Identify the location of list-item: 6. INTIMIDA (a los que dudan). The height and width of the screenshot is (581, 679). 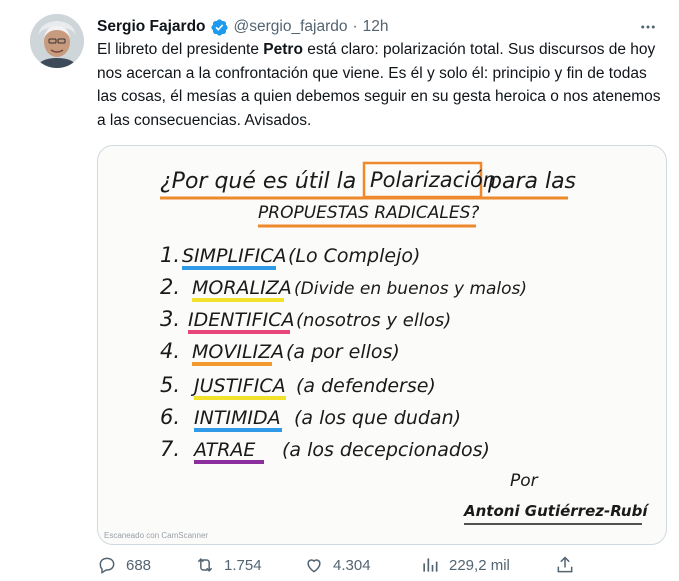
(310, 418).